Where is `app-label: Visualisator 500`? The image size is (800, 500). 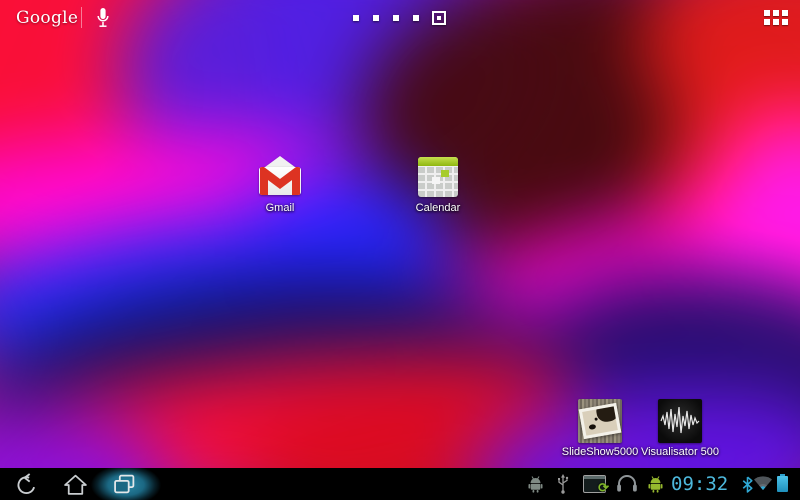
app-label: Visualisator 500 is located at coordinates (680, 452).